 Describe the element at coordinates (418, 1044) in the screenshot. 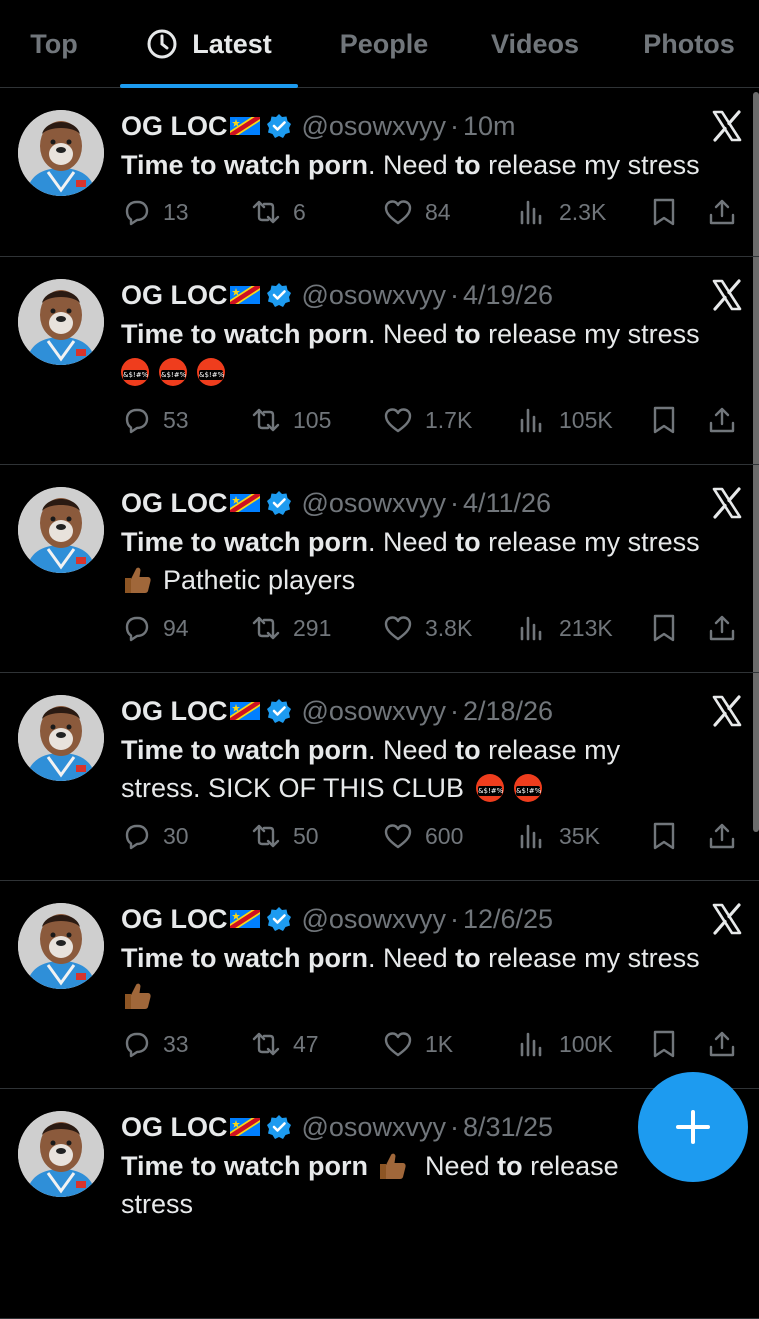

I see `like-button: 1K` at that location.